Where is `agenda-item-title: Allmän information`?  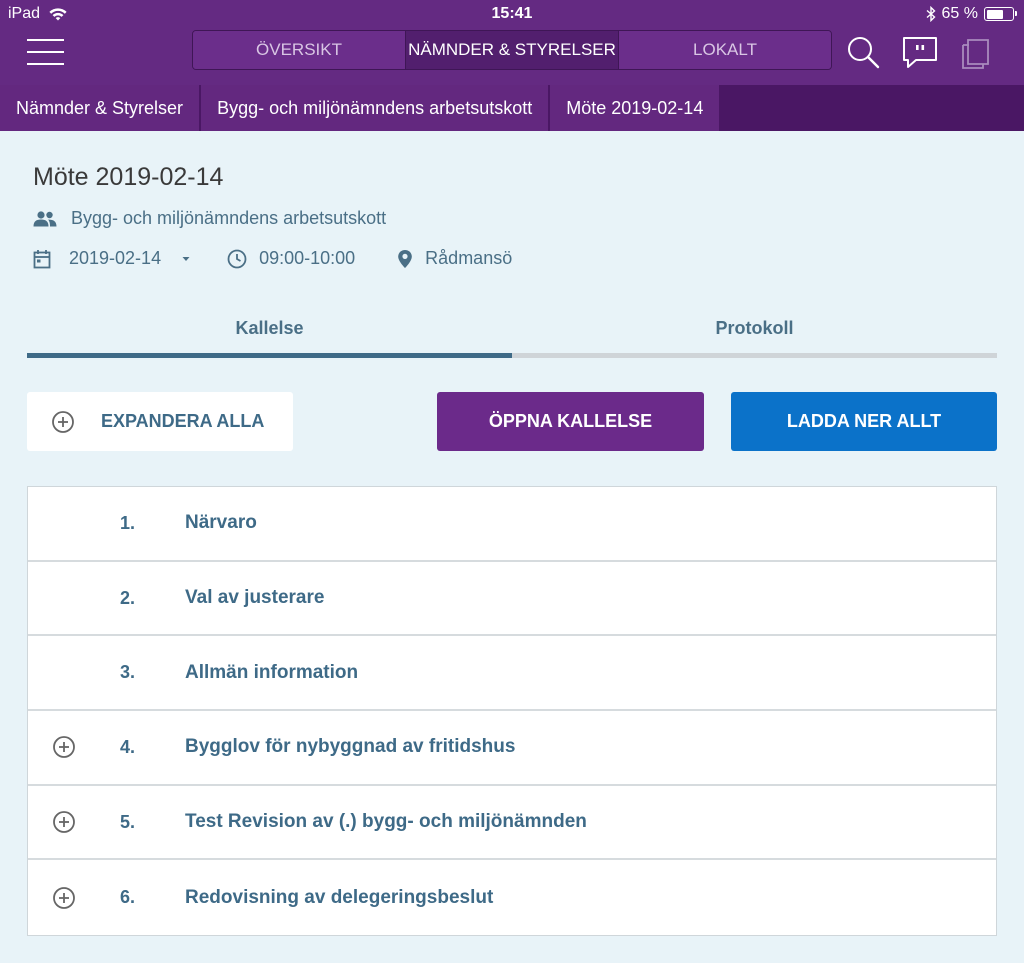 agenda-item-title: Allmän information is located at coordinates (272, 672).